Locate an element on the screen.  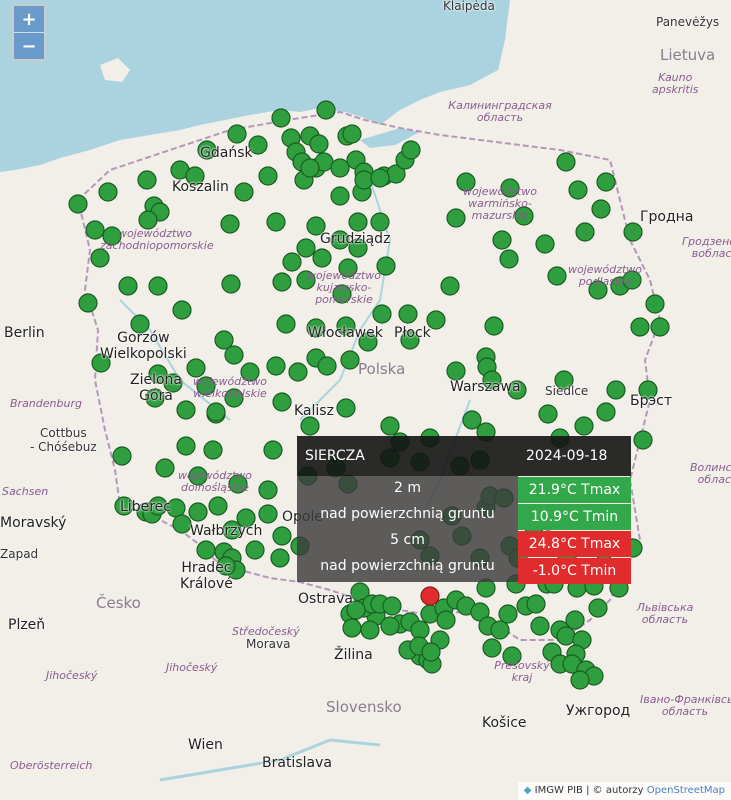
city-label: Włocławek is located at coordinates (345, 333).